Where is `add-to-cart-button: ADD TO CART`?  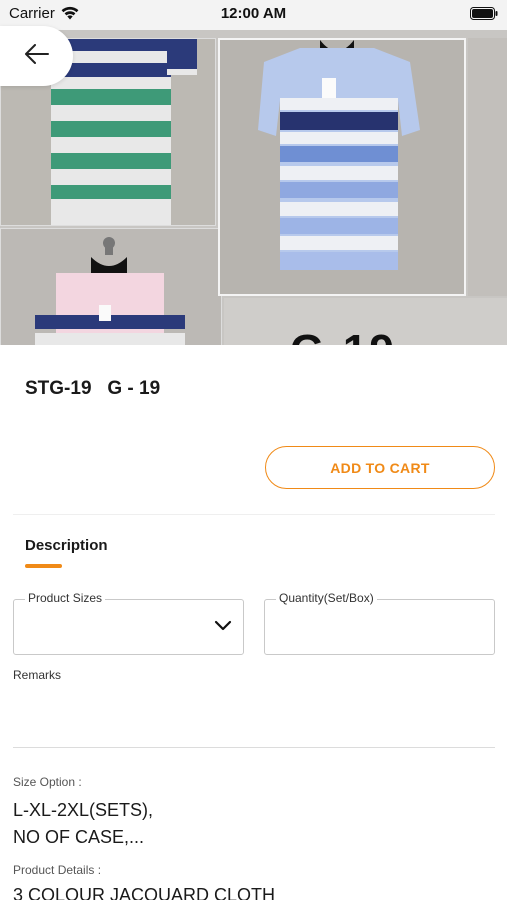 add-to-cart-button: ADD TO CART is located at coordinates (380, 467).